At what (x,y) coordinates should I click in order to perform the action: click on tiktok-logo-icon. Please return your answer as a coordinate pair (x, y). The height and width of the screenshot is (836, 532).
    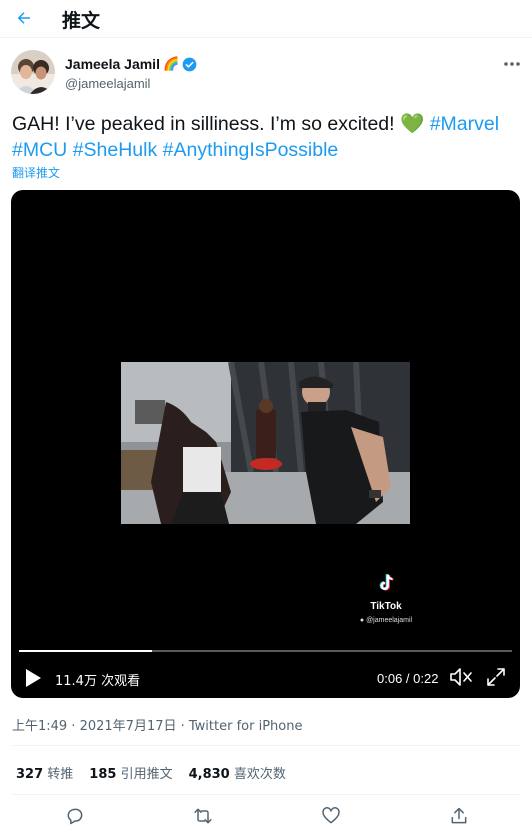
    Looking at the image, I should click on (386, 582).